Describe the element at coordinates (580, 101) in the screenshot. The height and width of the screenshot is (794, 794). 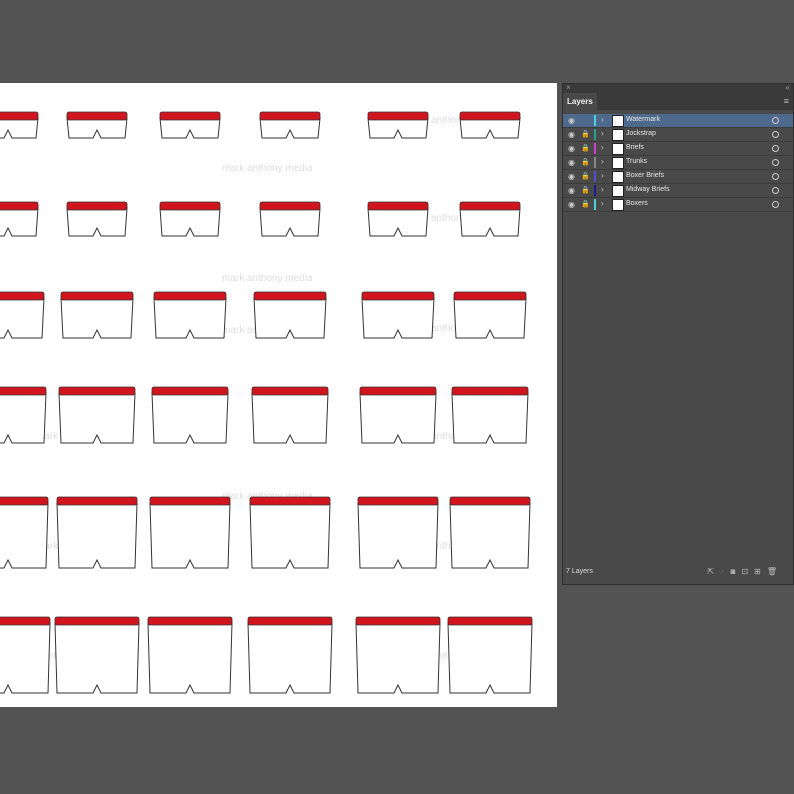
I see `tab-layers: Layers` at that location.